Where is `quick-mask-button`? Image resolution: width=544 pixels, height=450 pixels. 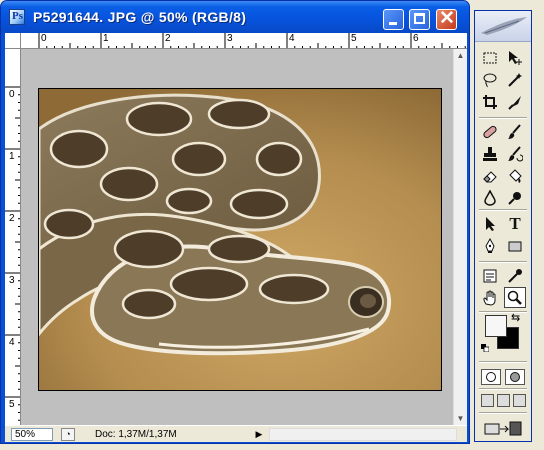 quick-mask-button is located at coordinates (515, 377).